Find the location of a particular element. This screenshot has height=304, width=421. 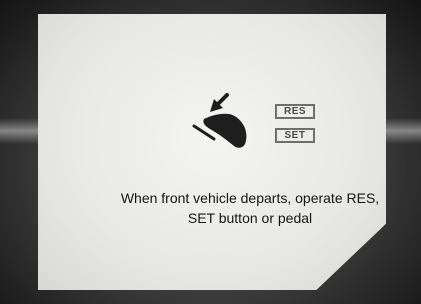

set-button-label: SET is located at coordinates (295, 135).